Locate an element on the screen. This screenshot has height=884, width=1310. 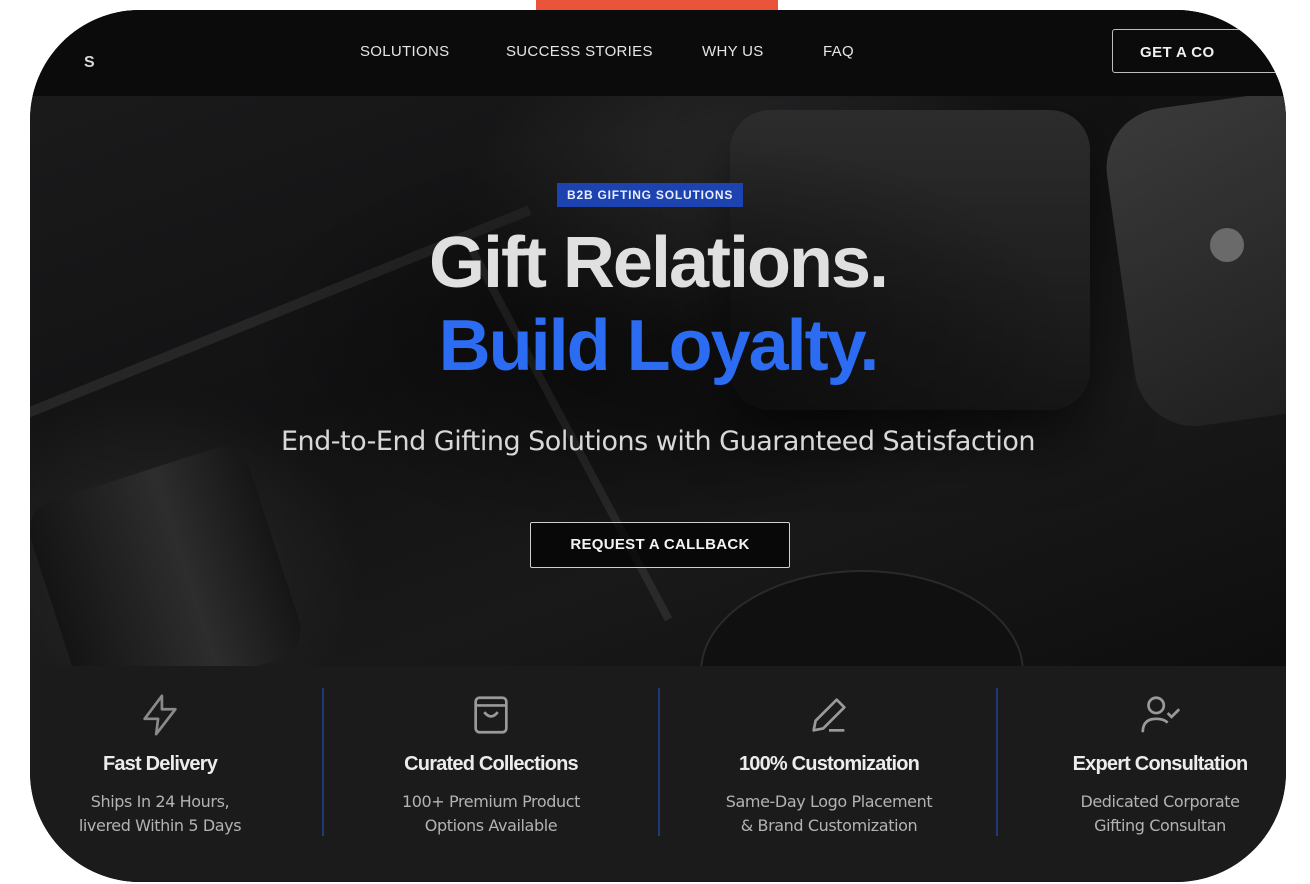
hero-badge: B2B GIFTING SOLUTIONS is located at coordinates (650, 195).